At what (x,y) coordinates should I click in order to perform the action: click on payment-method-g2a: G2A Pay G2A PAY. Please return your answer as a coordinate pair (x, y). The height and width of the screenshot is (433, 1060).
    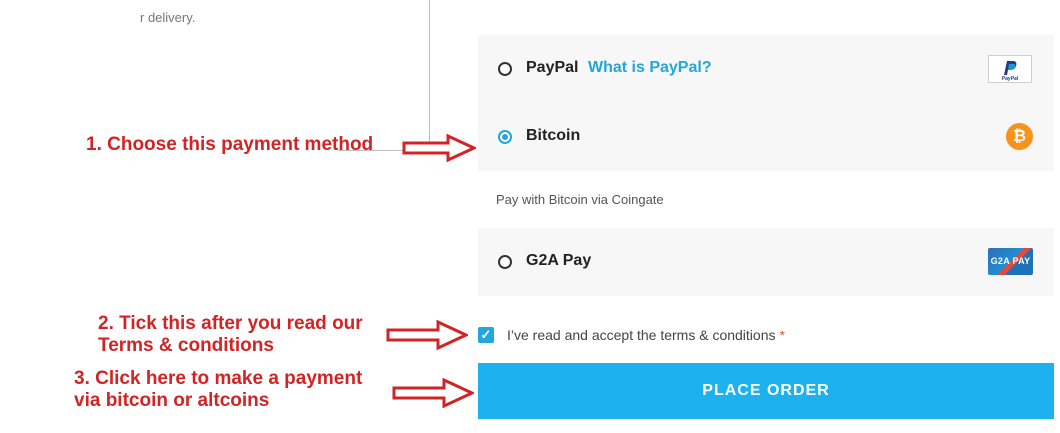
    Looking at the image, I should click on (766, 262).